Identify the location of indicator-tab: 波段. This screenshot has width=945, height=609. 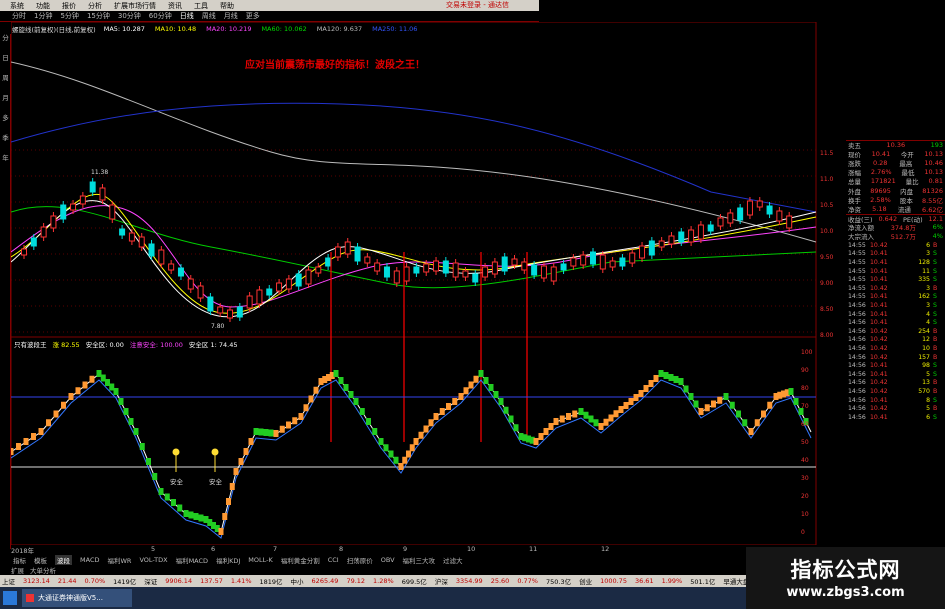
(63, 560).